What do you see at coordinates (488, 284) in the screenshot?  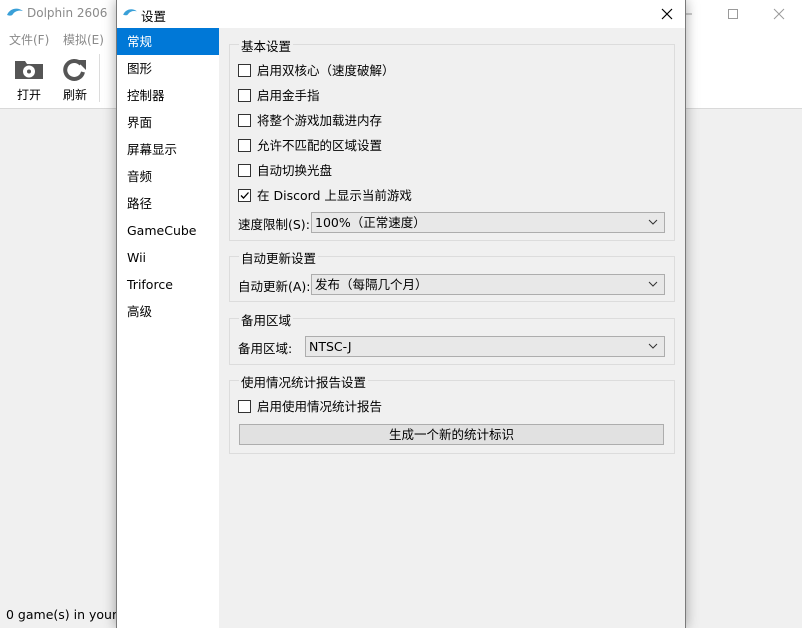 I see `auto-update-select: 发布（每隔几个月）` at bounding box center [488, 284].